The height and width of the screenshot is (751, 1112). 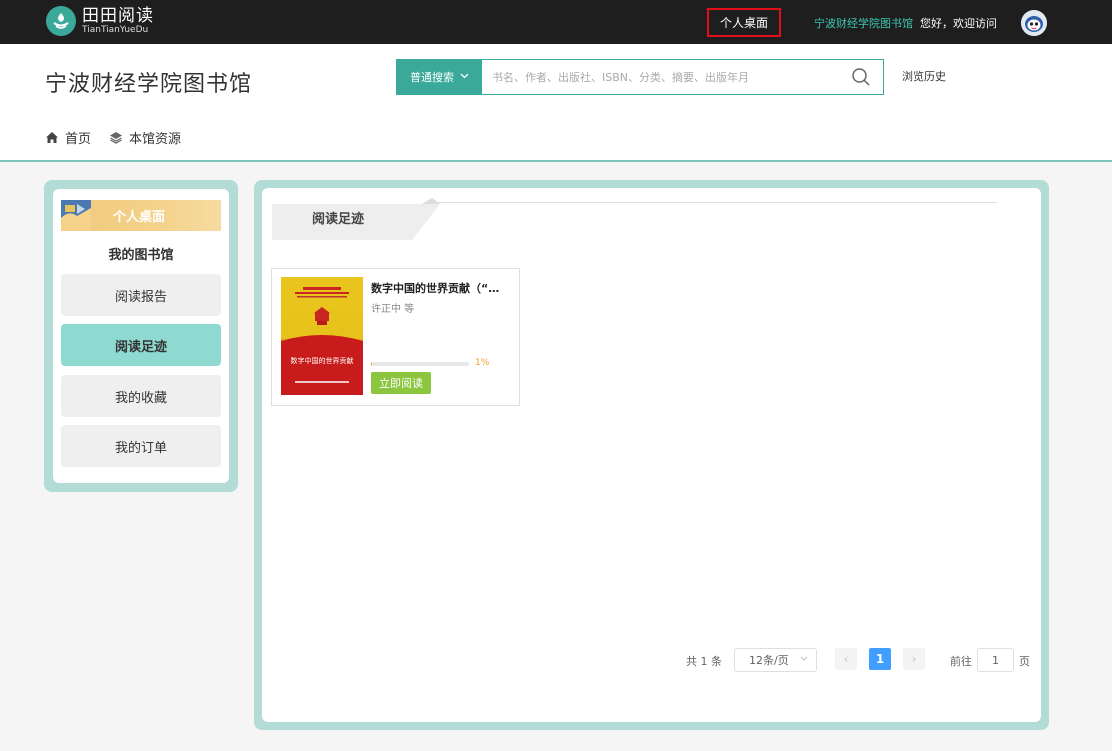 What do you see at coordinates (880, 659) in the screenshot?
I see `page-button-1: 1` at bounding box center [880, 659].